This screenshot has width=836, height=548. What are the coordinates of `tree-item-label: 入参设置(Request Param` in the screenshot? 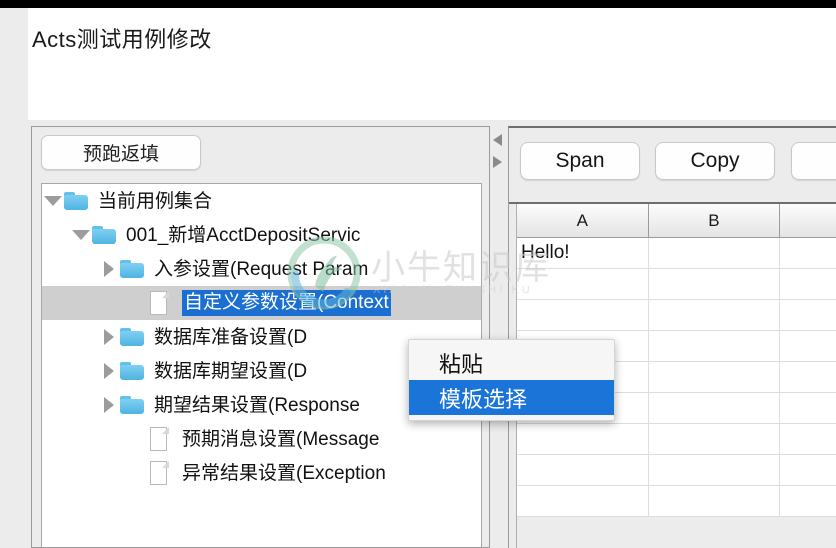 It's located at (261, 269).